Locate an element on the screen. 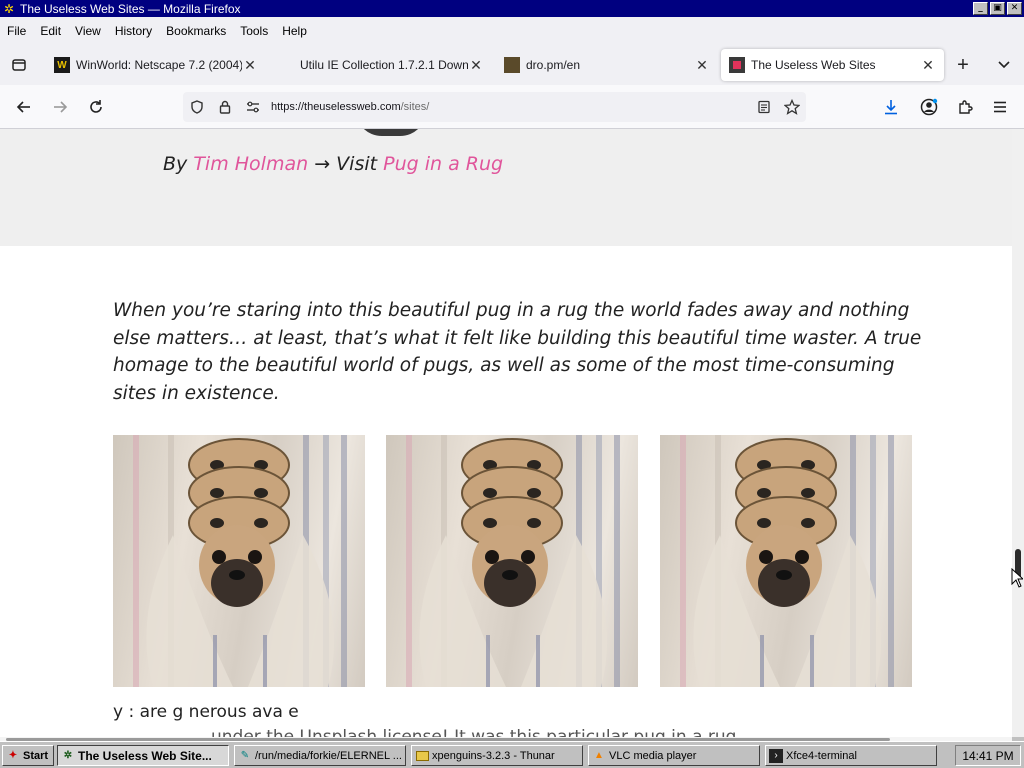 This screenshot has width=1024, height=768. dro-icon is located at coordinates (512, 65).